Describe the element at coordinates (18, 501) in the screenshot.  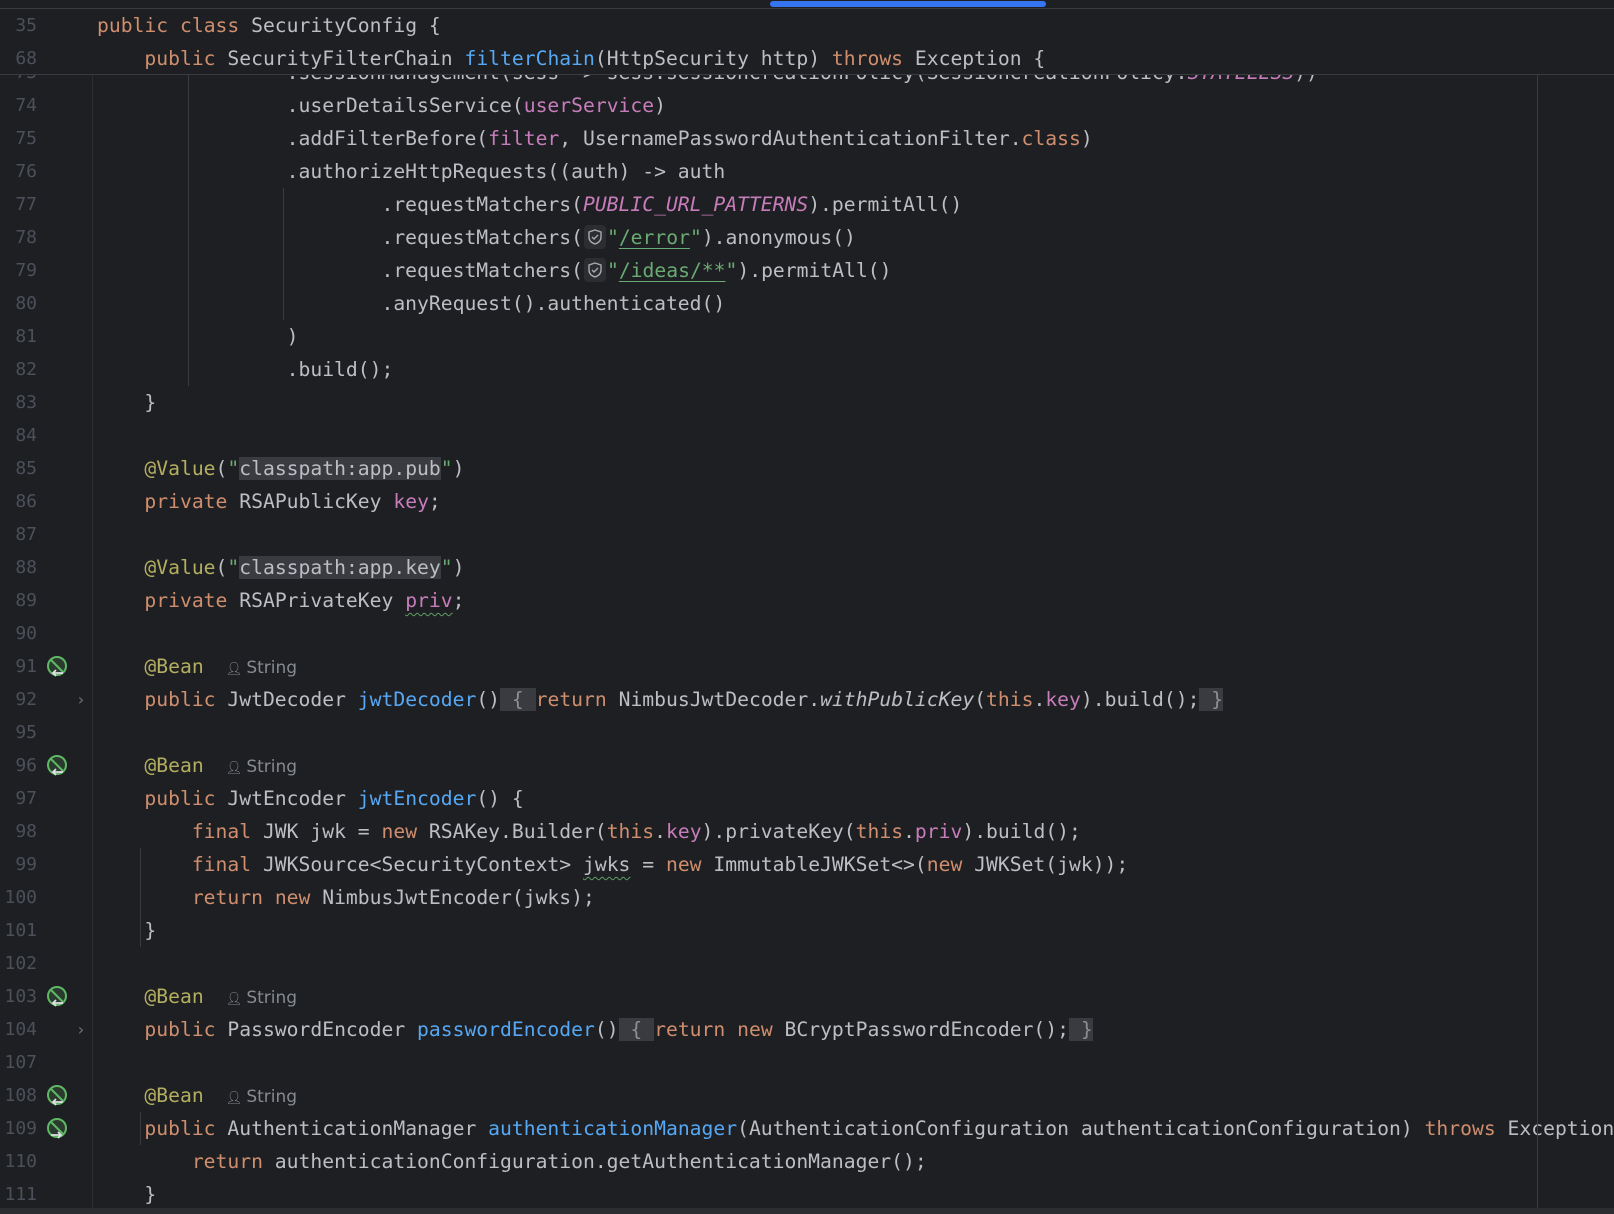
I see `line-number: 86` at that location.